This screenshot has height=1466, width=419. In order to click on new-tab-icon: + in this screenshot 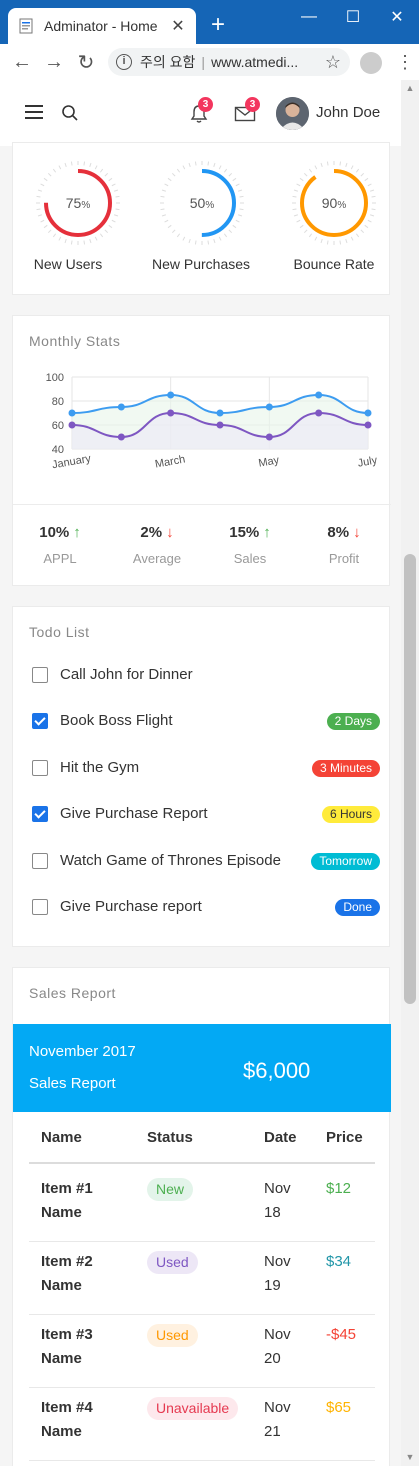, I will do `click(218, 25)`.